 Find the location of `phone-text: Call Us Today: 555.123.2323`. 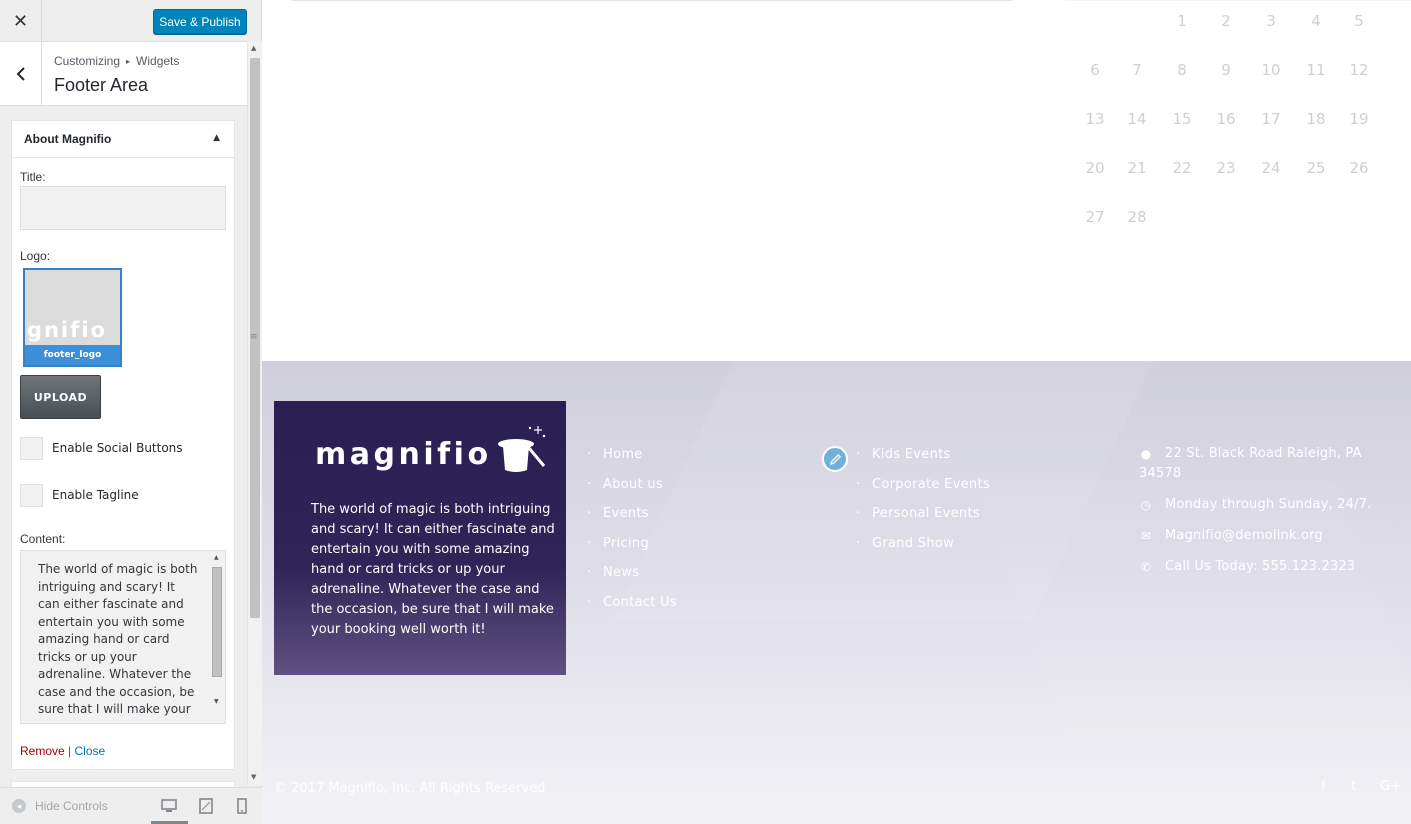

phone-text: Call Us Today: 555.123.2323 is located at coordinates (1260, 566).